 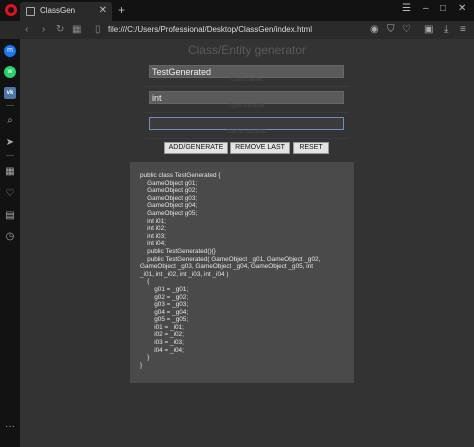 I want to click on search-icon: ⌕, so click(x=10, y=121).